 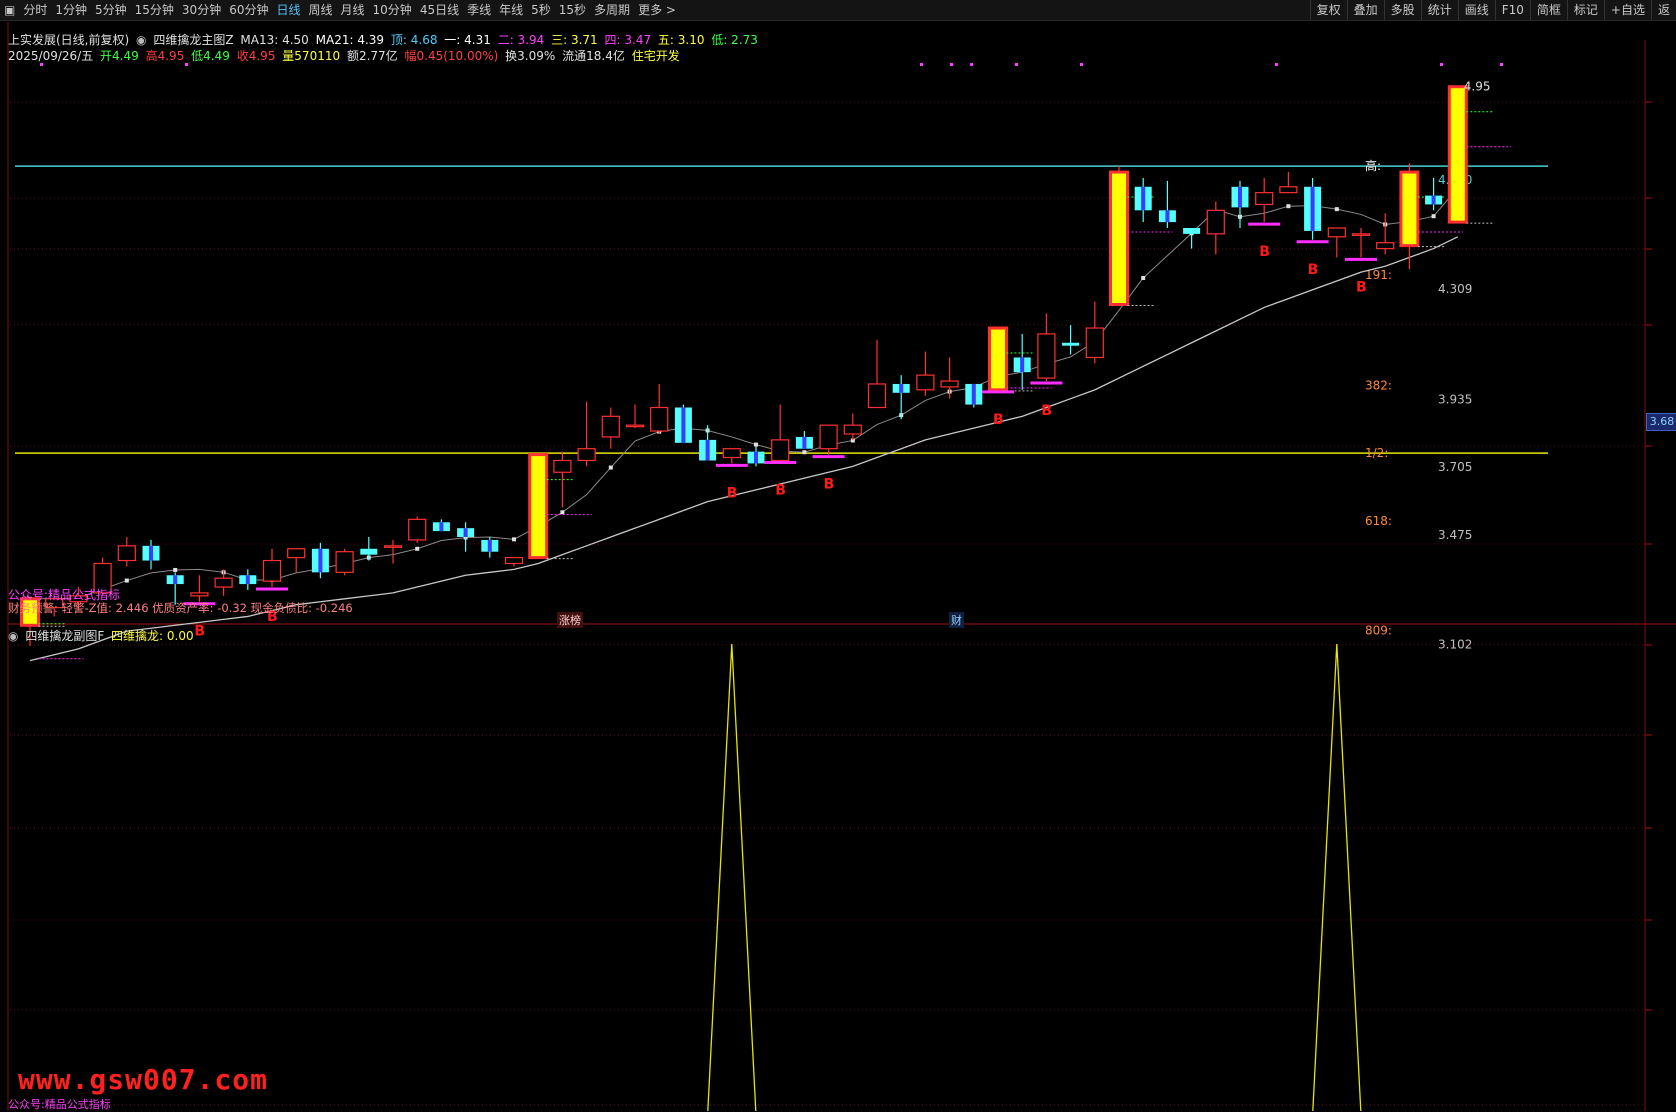 I want to click on fib-label: 382:, so click(x=1378, y=385).